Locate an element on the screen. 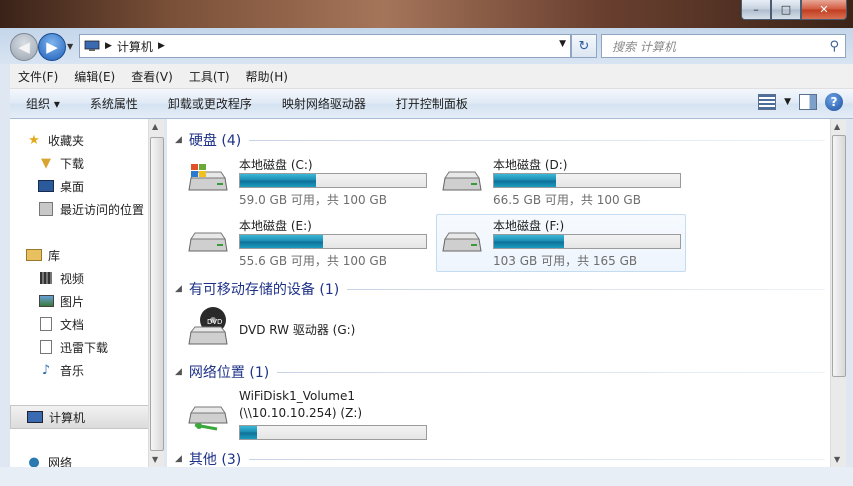  content-scroll-thumb is located at coordinates (839, 256).